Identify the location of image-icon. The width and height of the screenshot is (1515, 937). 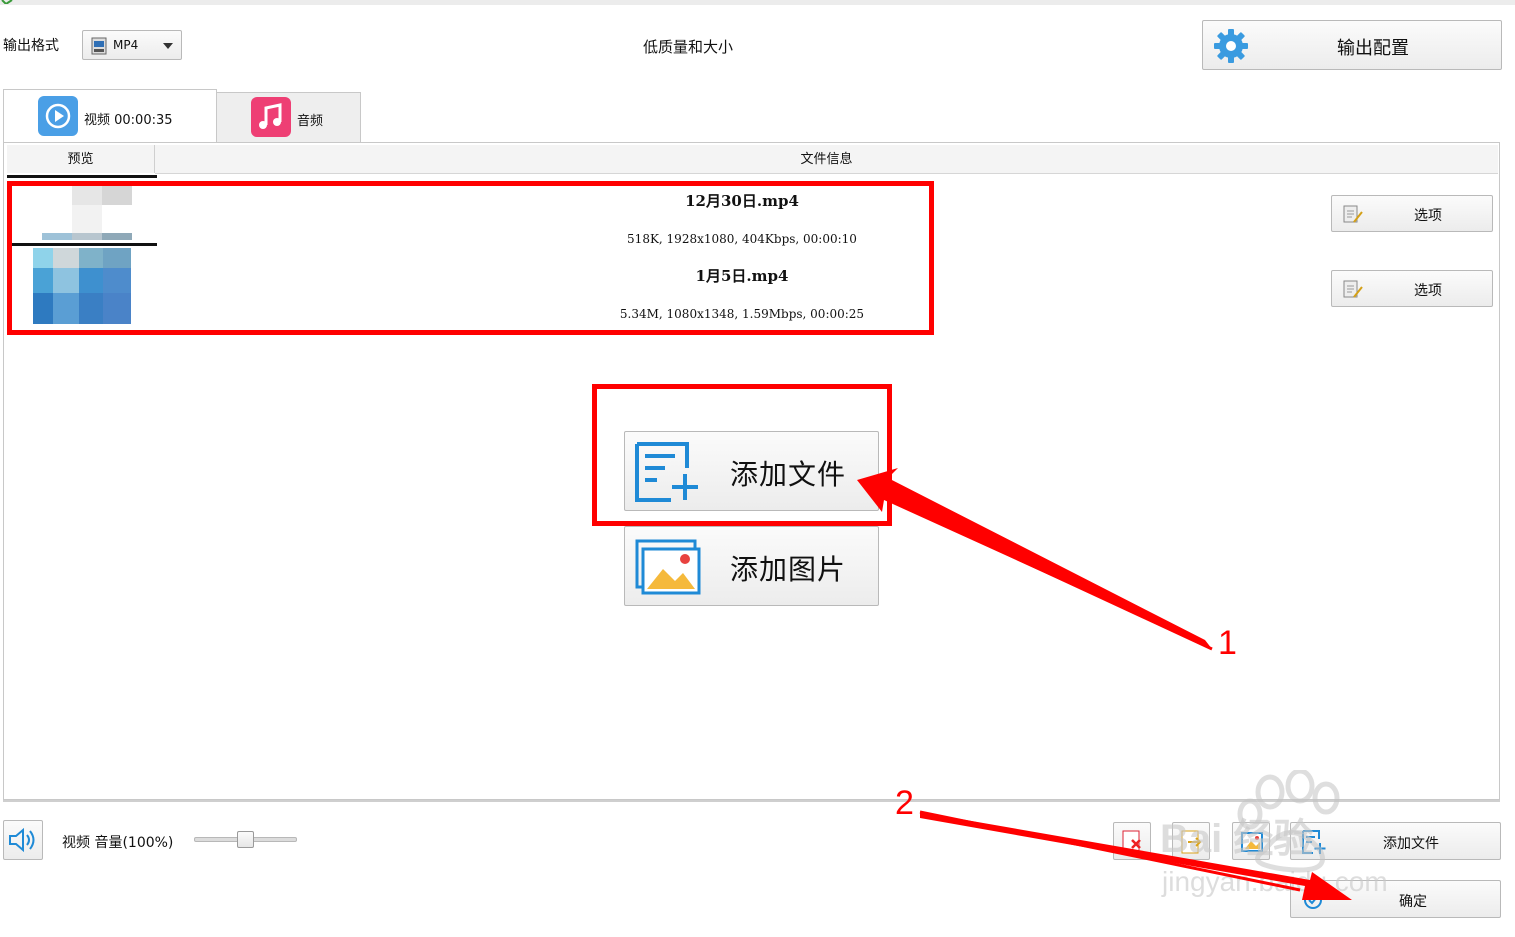
(668, 567).